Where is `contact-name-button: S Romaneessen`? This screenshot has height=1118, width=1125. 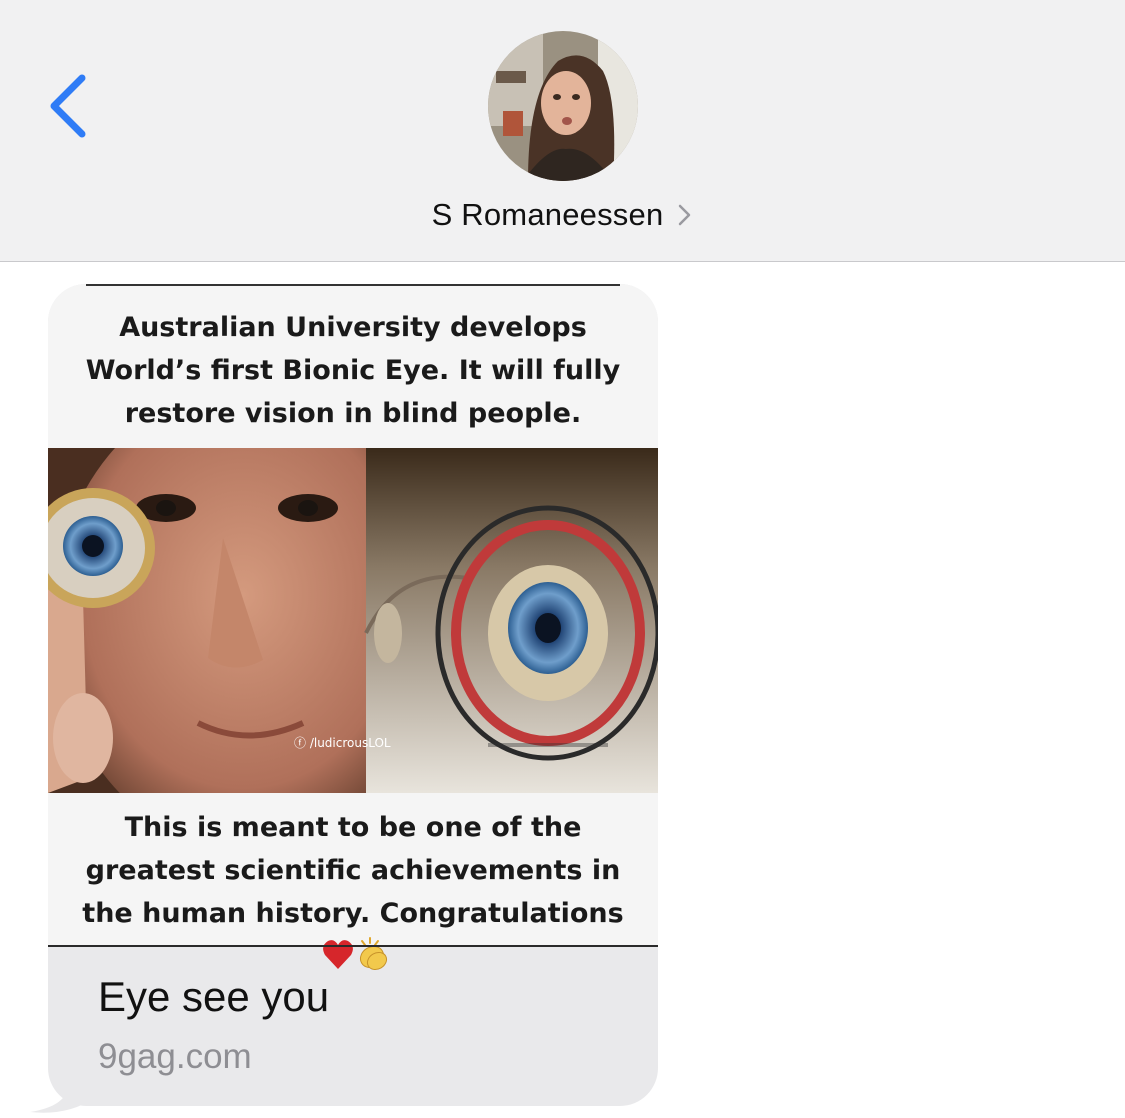
contact-name-button: S Romaneessen is located at coordinates (562, 215).